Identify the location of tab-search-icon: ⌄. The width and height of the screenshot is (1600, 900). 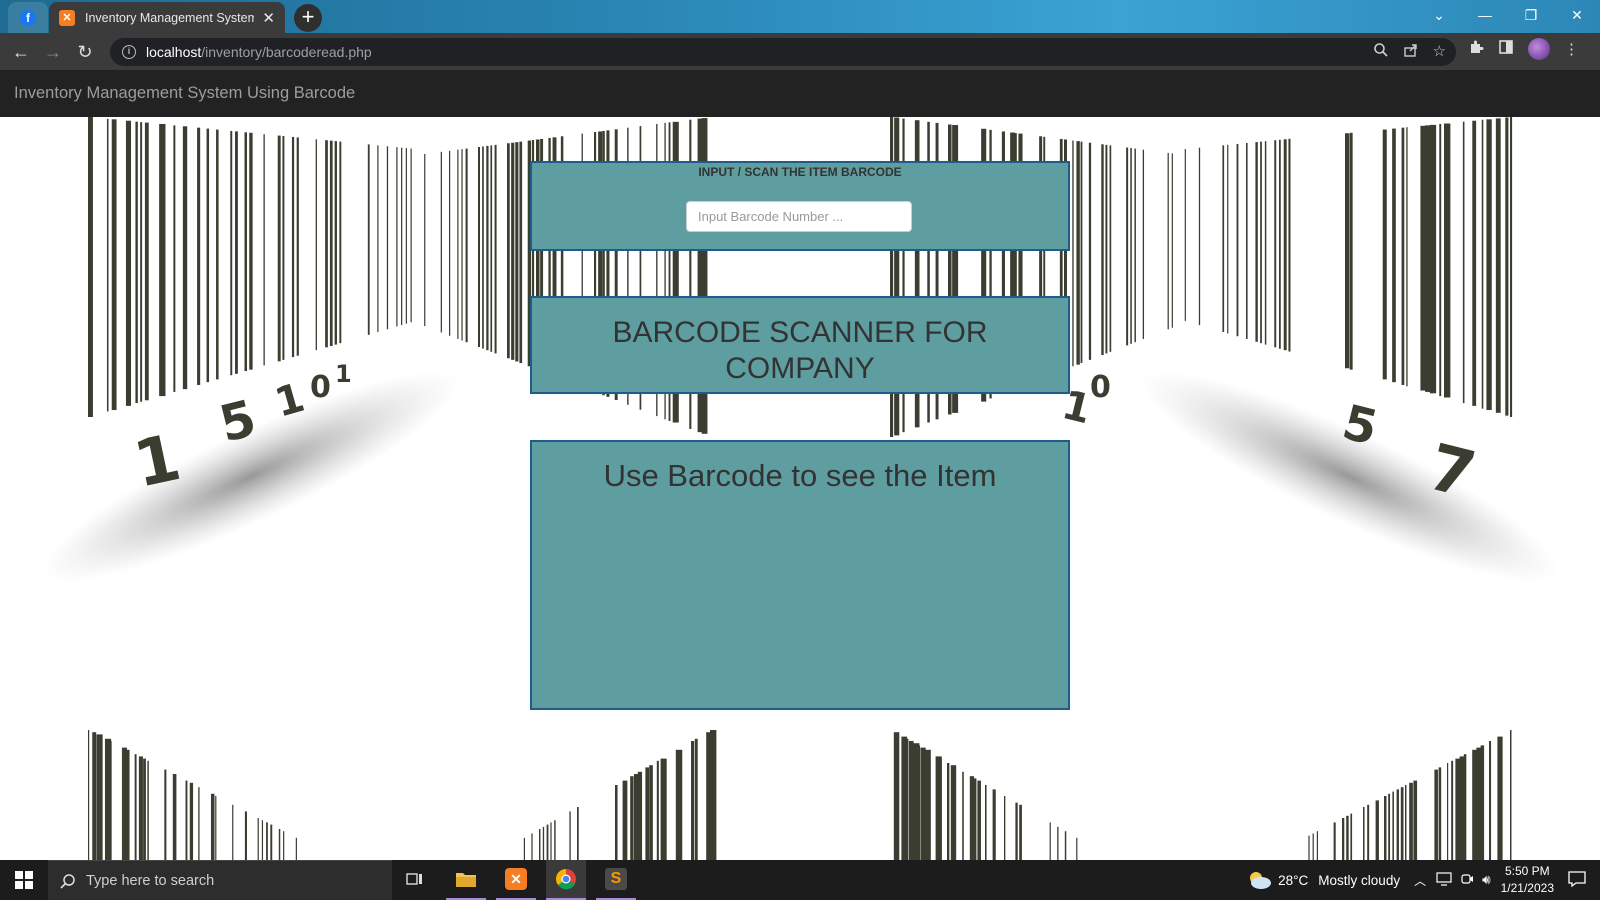
(1439, 15).